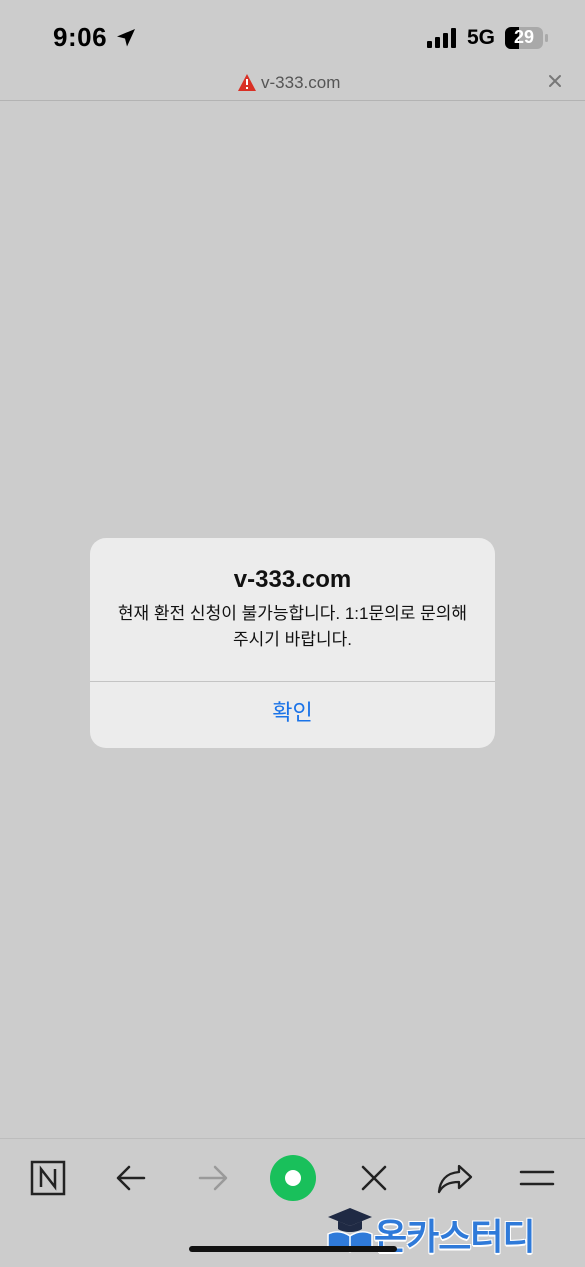  I want to click on close-x-icon, so click(374, 1178).